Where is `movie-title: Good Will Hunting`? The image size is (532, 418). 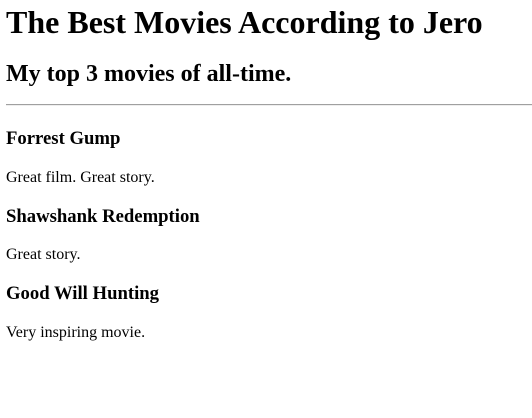 movie-title: Good Will Hunting is located at coordinates (83, 293).